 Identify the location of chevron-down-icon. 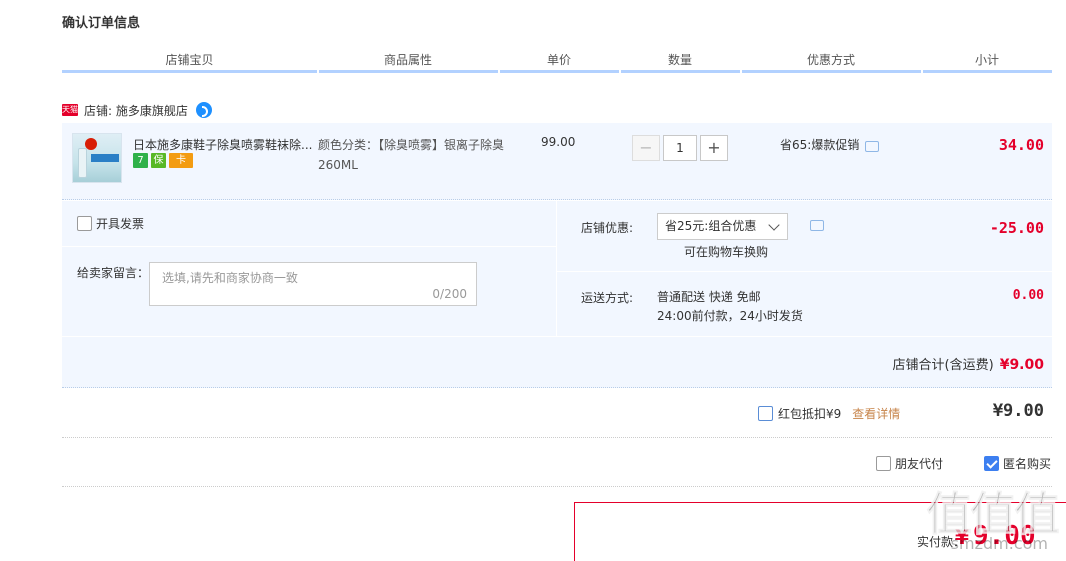
(774, 225).